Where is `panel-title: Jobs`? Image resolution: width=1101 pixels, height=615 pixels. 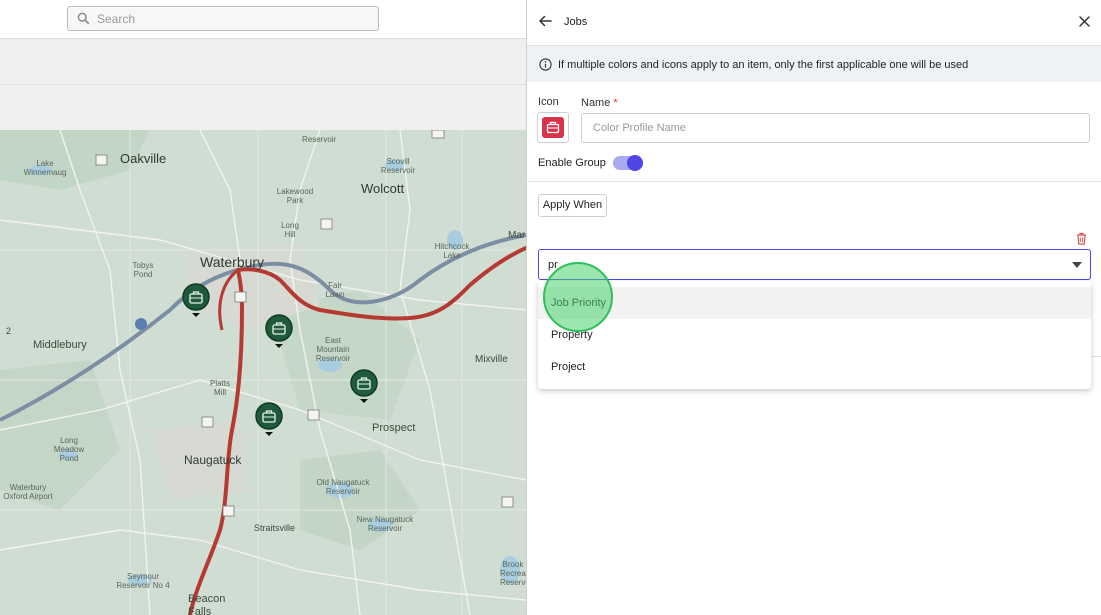
panel-title: Jobs is located at coordinates (576, 22).